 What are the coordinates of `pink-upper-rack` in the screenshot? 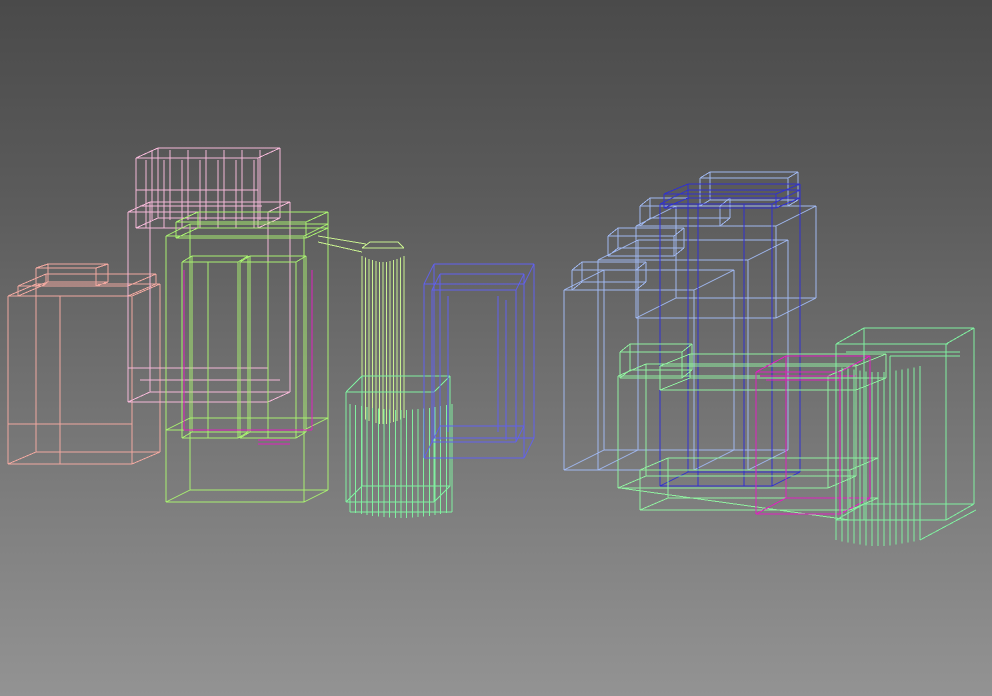 It's located at (209, 275).